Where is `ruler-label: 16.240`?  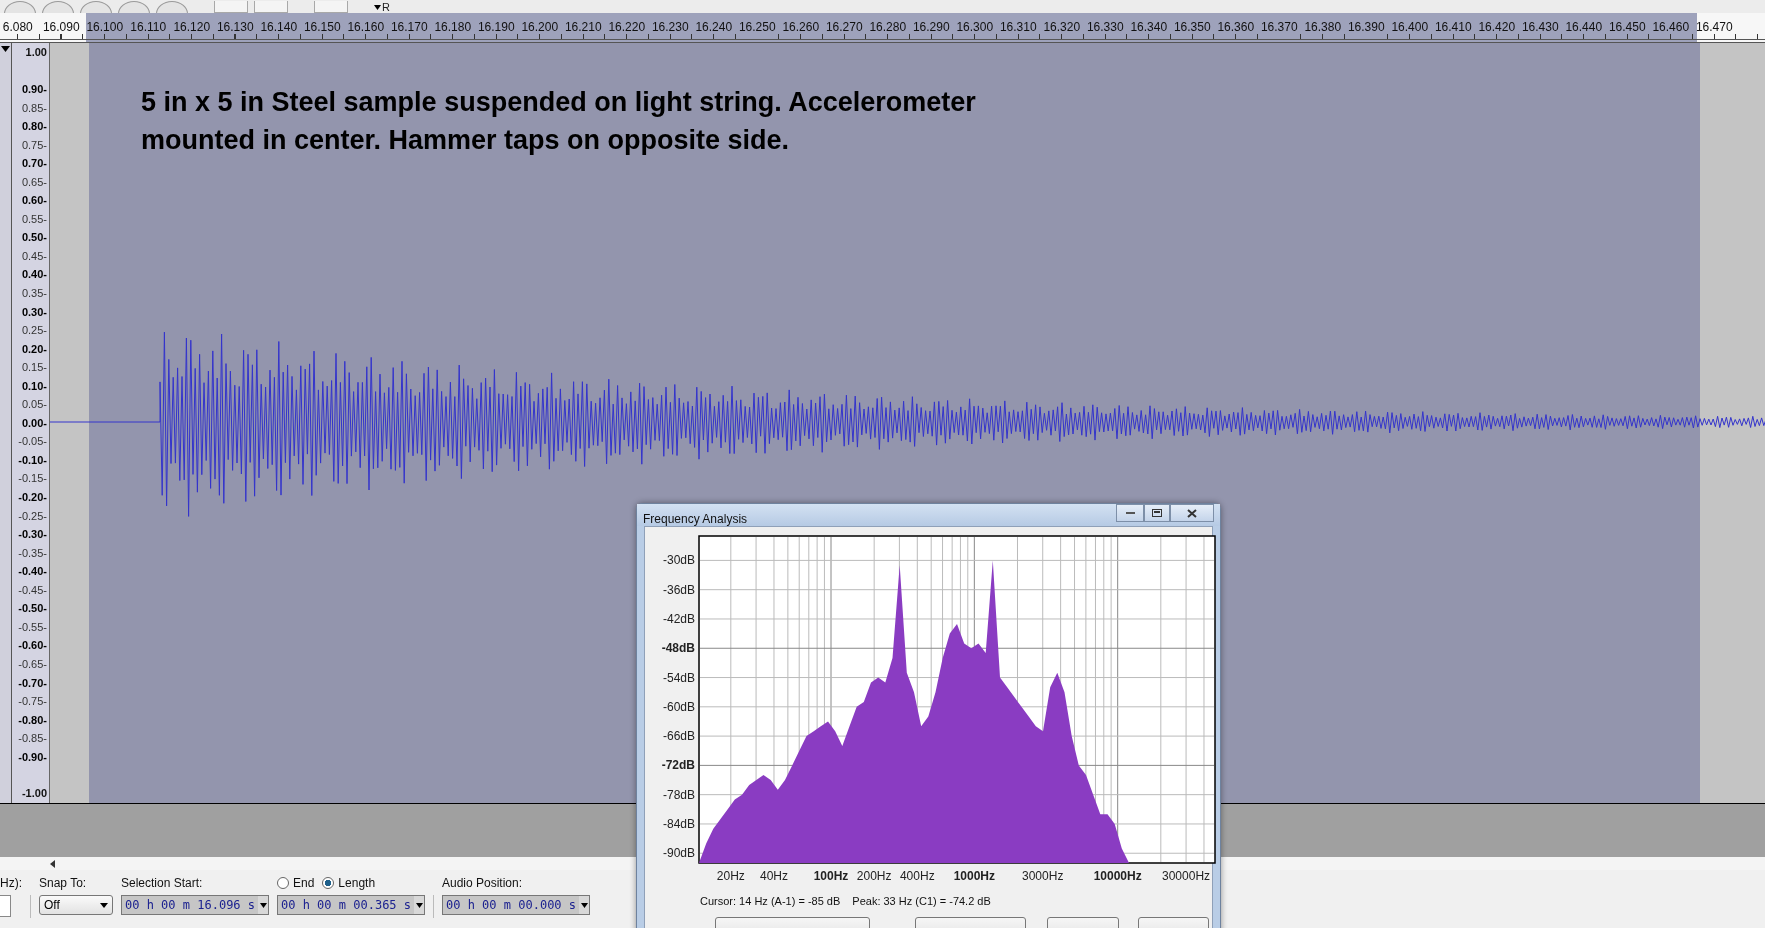 ruler-label: 16.240 is located at coordinates (714, 27).